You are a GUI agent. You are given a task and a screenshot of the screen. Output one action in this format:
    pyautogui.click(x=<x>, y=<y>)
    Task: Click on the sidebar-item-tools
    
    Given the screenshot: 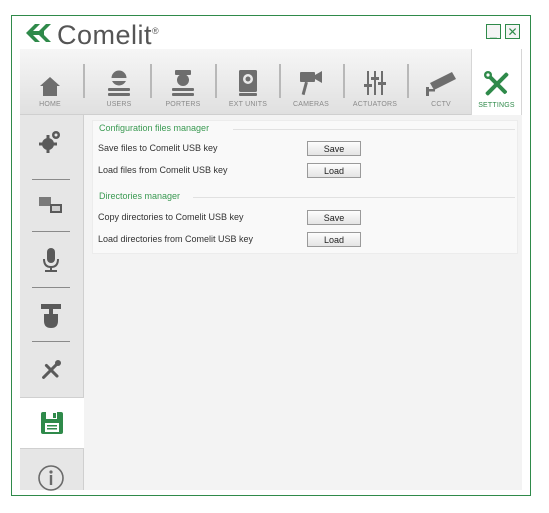 What is the action you would take?
    pyautogui.click(x=51, y=370)
    